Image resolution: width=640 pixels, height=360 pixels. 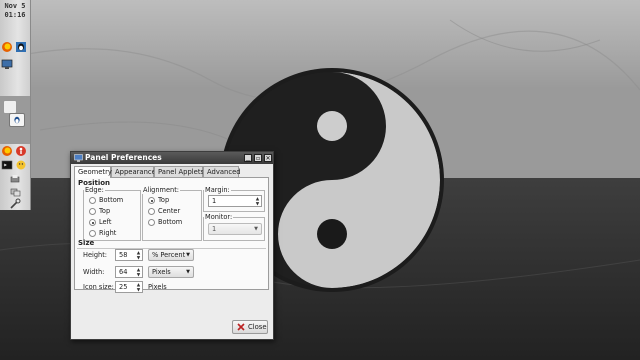 What do you see at coordinates (104, 211) in the screenshot?
I see `edge-option-top: Top` at bounding box center [104, 211].